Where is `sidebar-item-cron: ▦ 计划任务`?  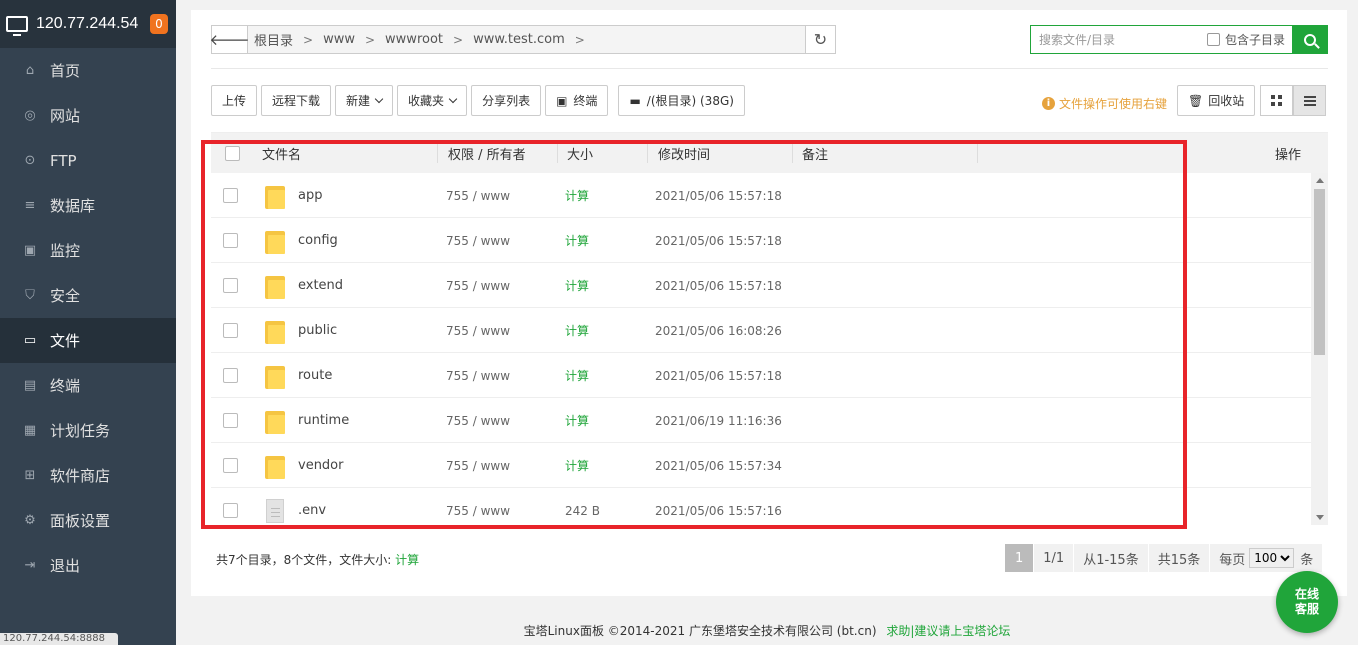
sidebar-item-cron: ▦ 计划任务 is located at coordinates (88, 430).